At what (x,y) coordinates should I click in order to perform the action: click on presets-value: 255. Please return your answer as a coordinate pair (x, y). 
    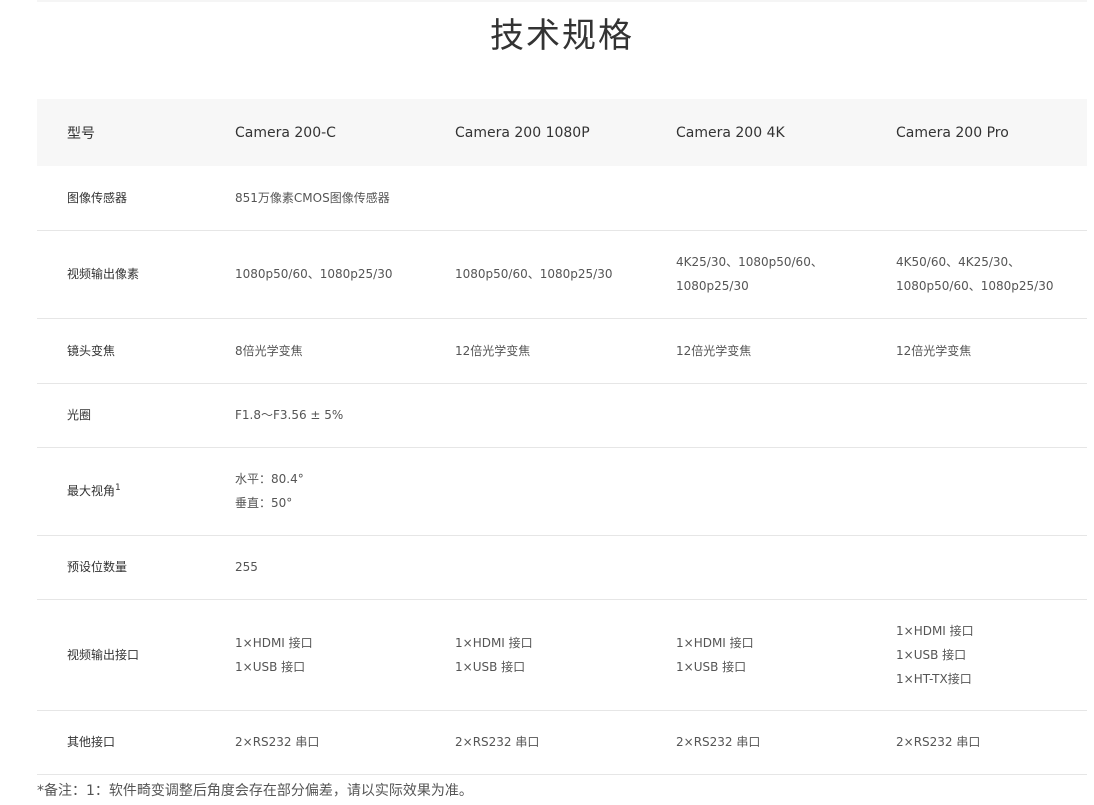
    Looking at the image, I should click on (661, 567).